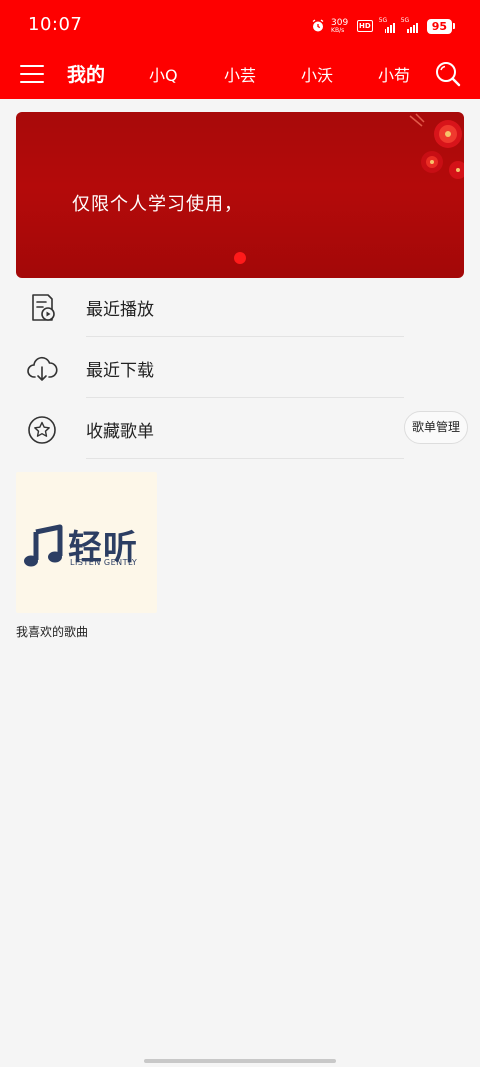 The width and height of the screenshot is (480, 1067). What do you see at coordinates (340, 22) in the screenshot?
I see `net-speed-value: 309` at bounding box center [340, 22].